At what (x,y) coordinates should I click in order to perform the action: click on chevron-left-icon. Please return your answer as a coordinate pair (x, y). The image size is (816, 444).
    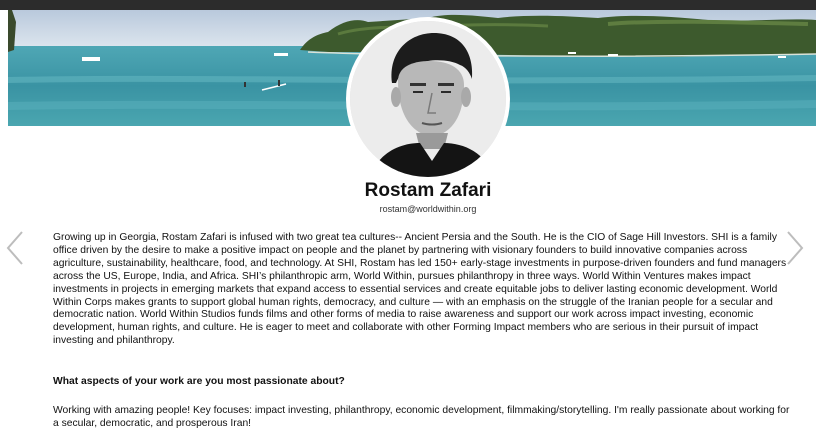
    Looking at the image, I should click on (15, 248).